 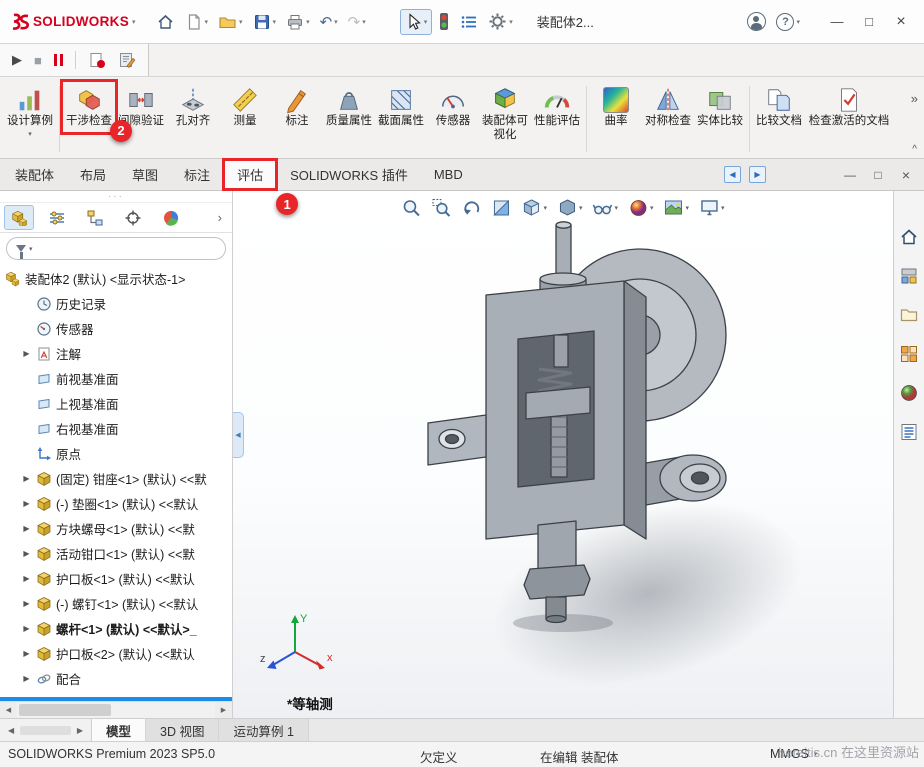 I want to click on tab-sketch: 草图, so click(x=145, y=174).